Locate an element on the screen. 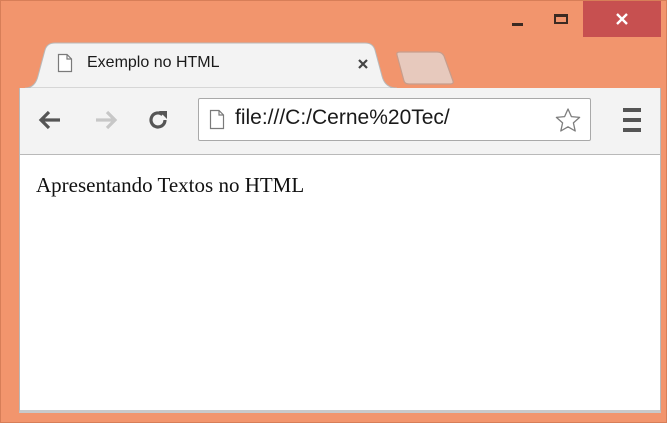  forward-button is located at coordinates (106, 120).